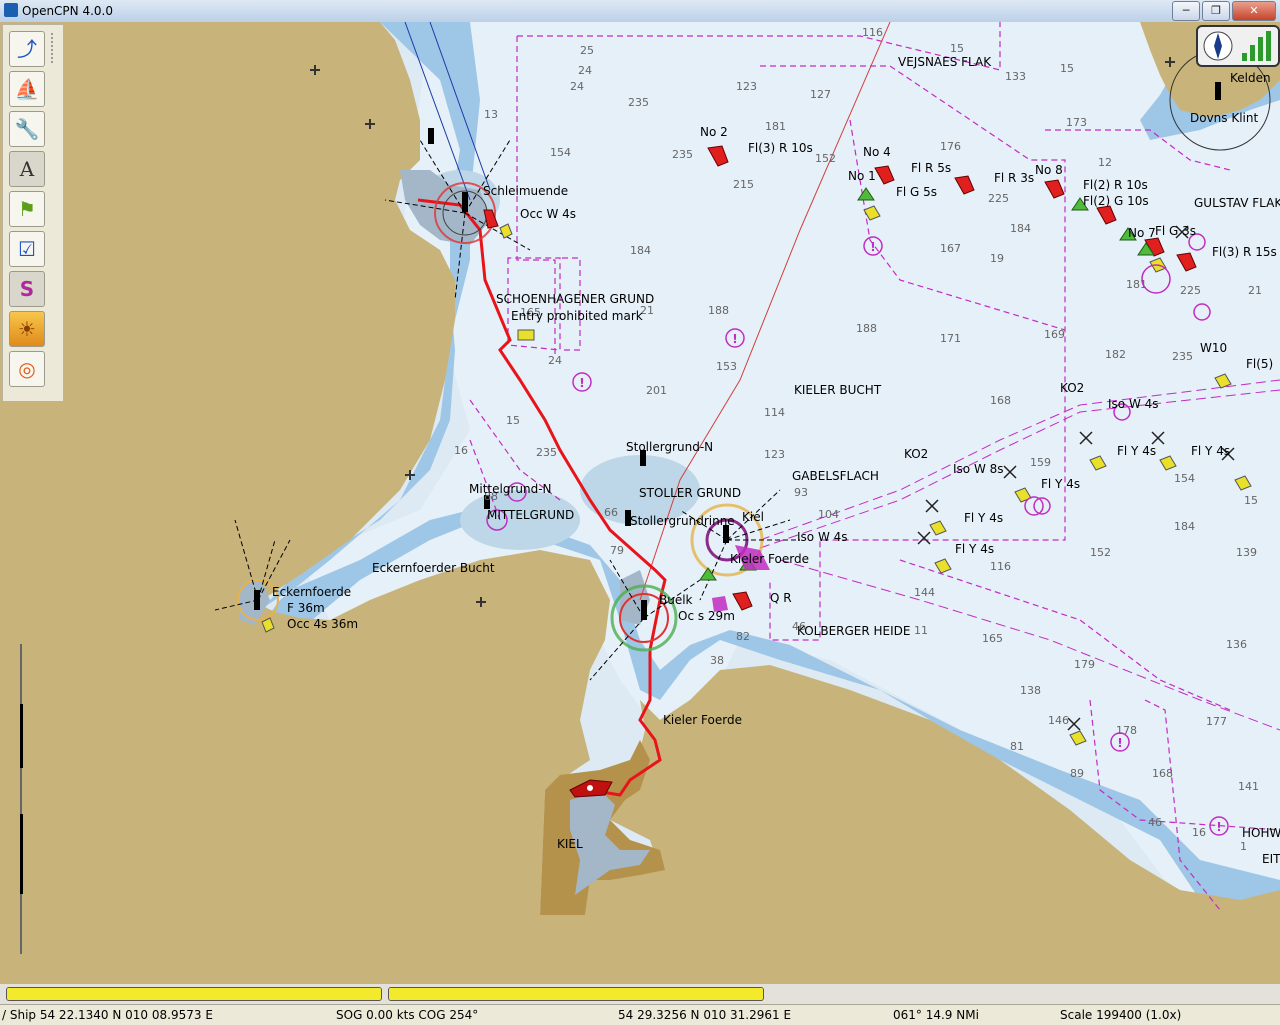 The image size is (1280, 1025). I want to click on svg-text: 201, so click(656, 390).